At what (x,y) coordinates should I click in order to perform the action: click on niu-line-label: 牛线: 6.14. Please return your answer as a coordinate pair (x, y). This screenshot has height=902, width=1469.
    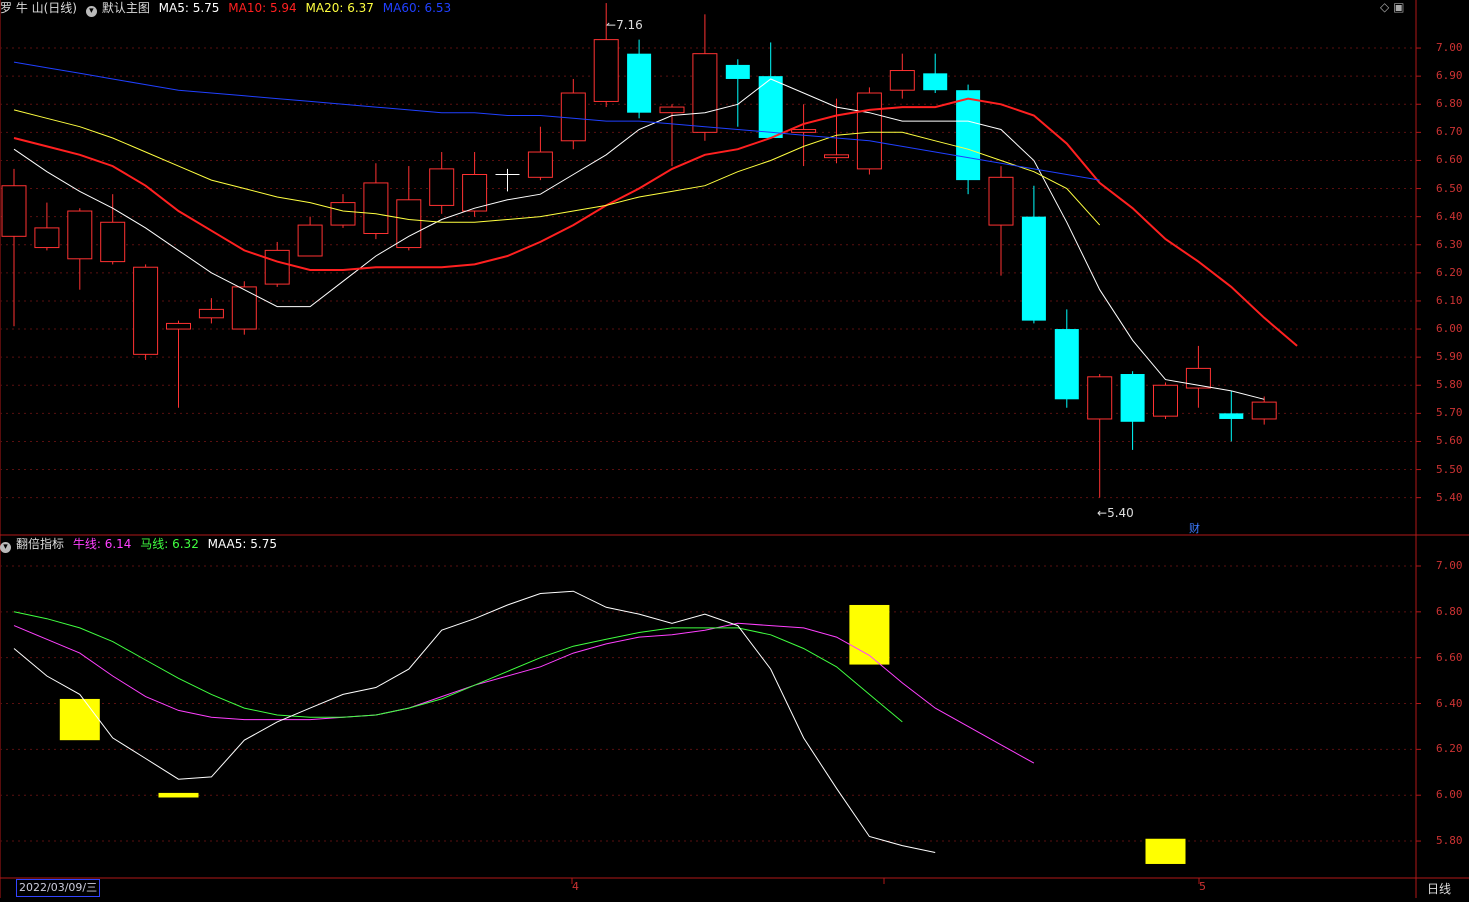
    Looking at the image, I should click on (102, 544).